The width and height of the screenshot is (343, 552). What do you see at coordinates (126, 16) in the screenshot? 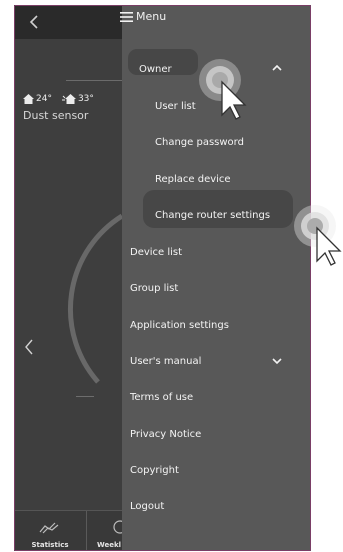
I see `hamburger-icon` at bounding box center [126, 16].